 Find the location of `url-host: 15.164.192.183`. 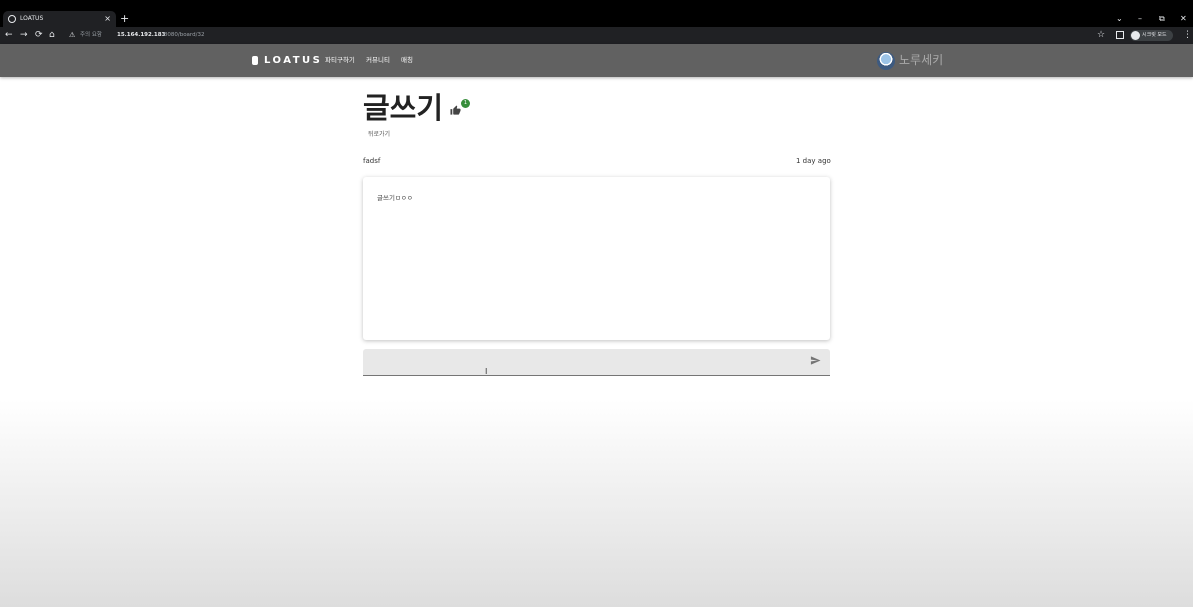

url-host: 15.164.192.183 is located at coordinates (141, 35).